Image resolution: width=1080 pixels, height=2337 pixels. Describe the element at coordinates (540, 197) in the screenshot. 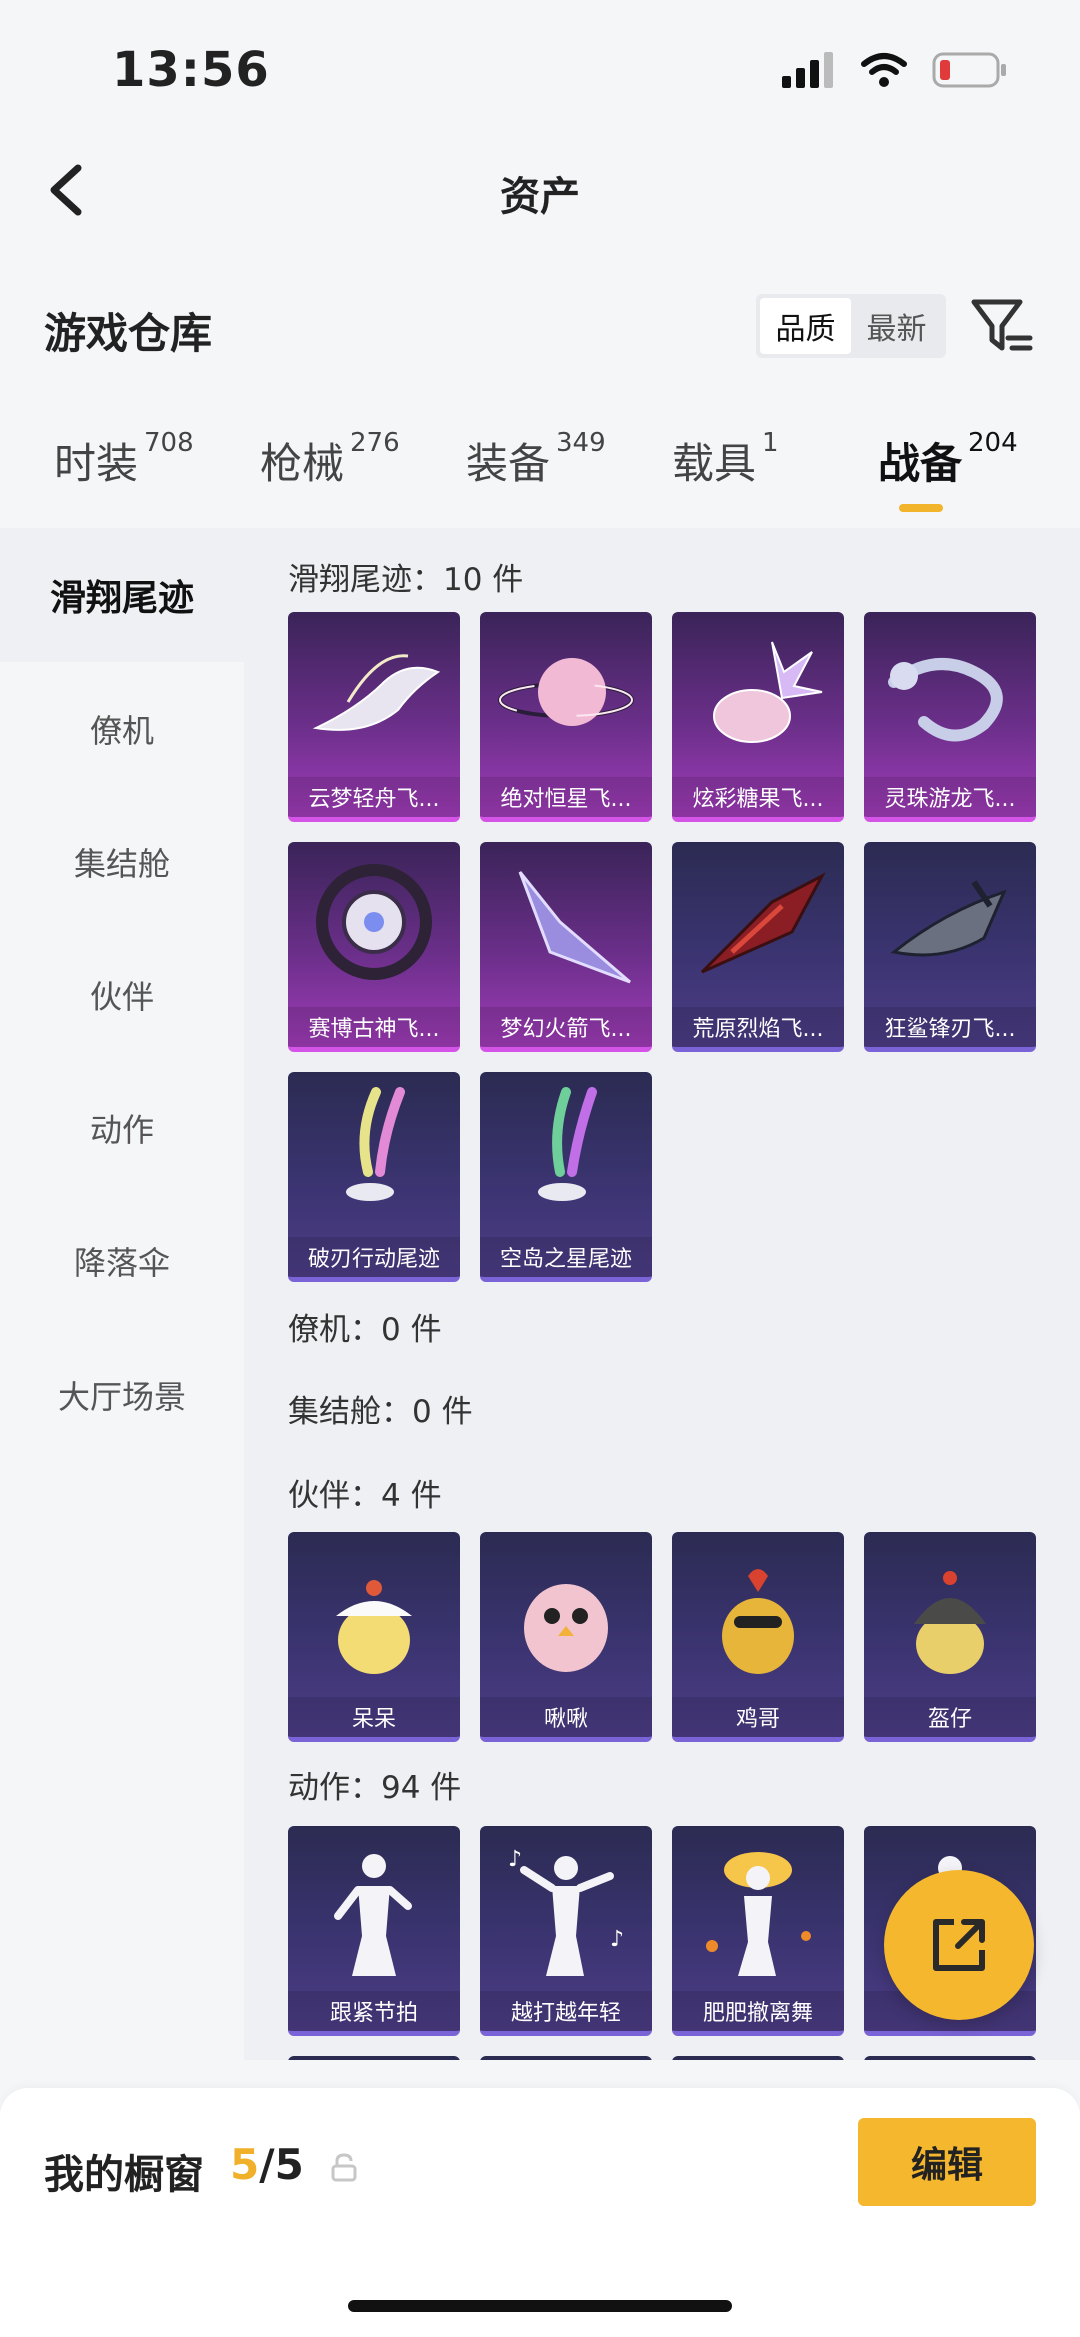

I see `page-title: 资产` at that location.